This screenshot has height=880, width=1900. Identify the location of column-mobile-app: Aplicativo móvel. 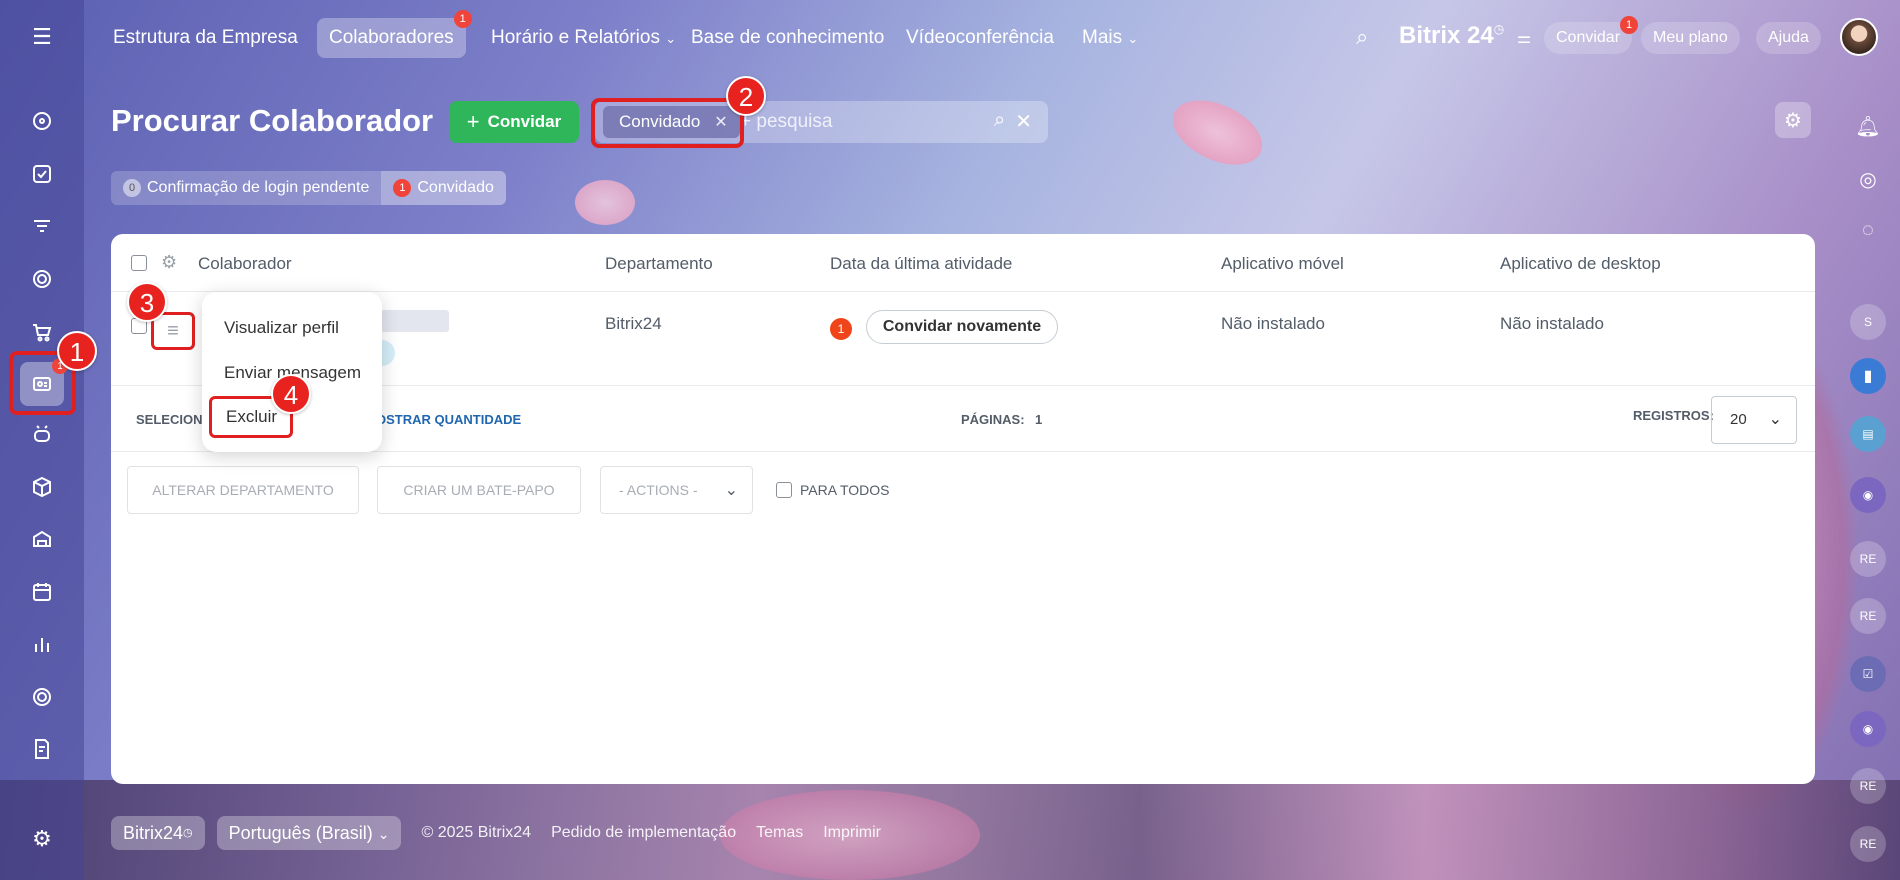
(1282, 264).